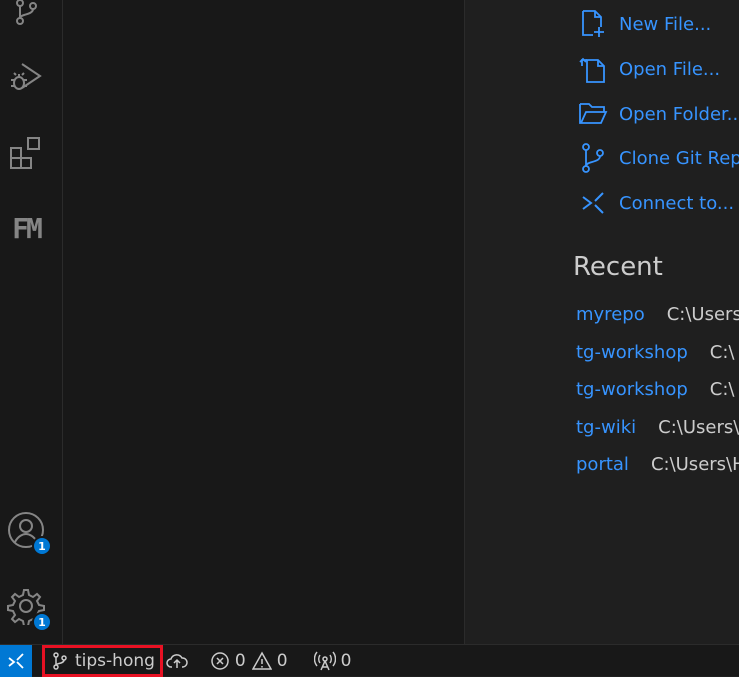 The height and width of the screenshot is (677, 739). I want to click on recent-item-name: tg-wiki, so click(606, 427).